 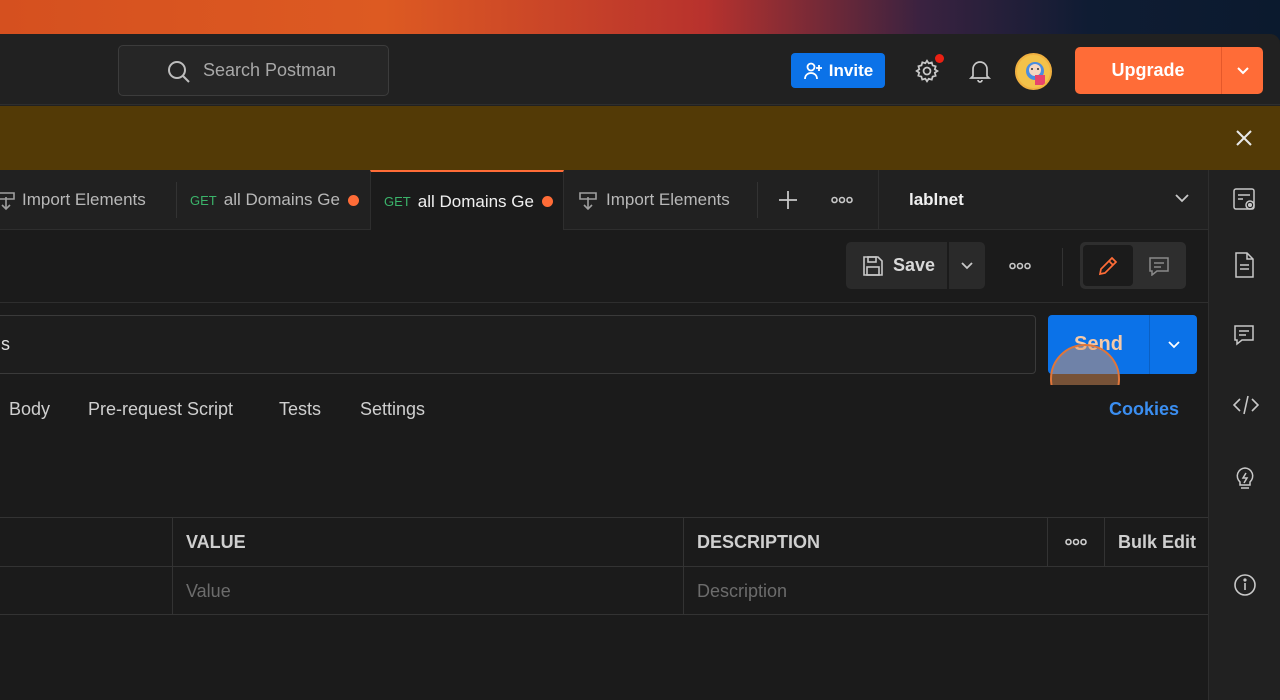 I want to click on code-button, so click(x=1246, y=407).